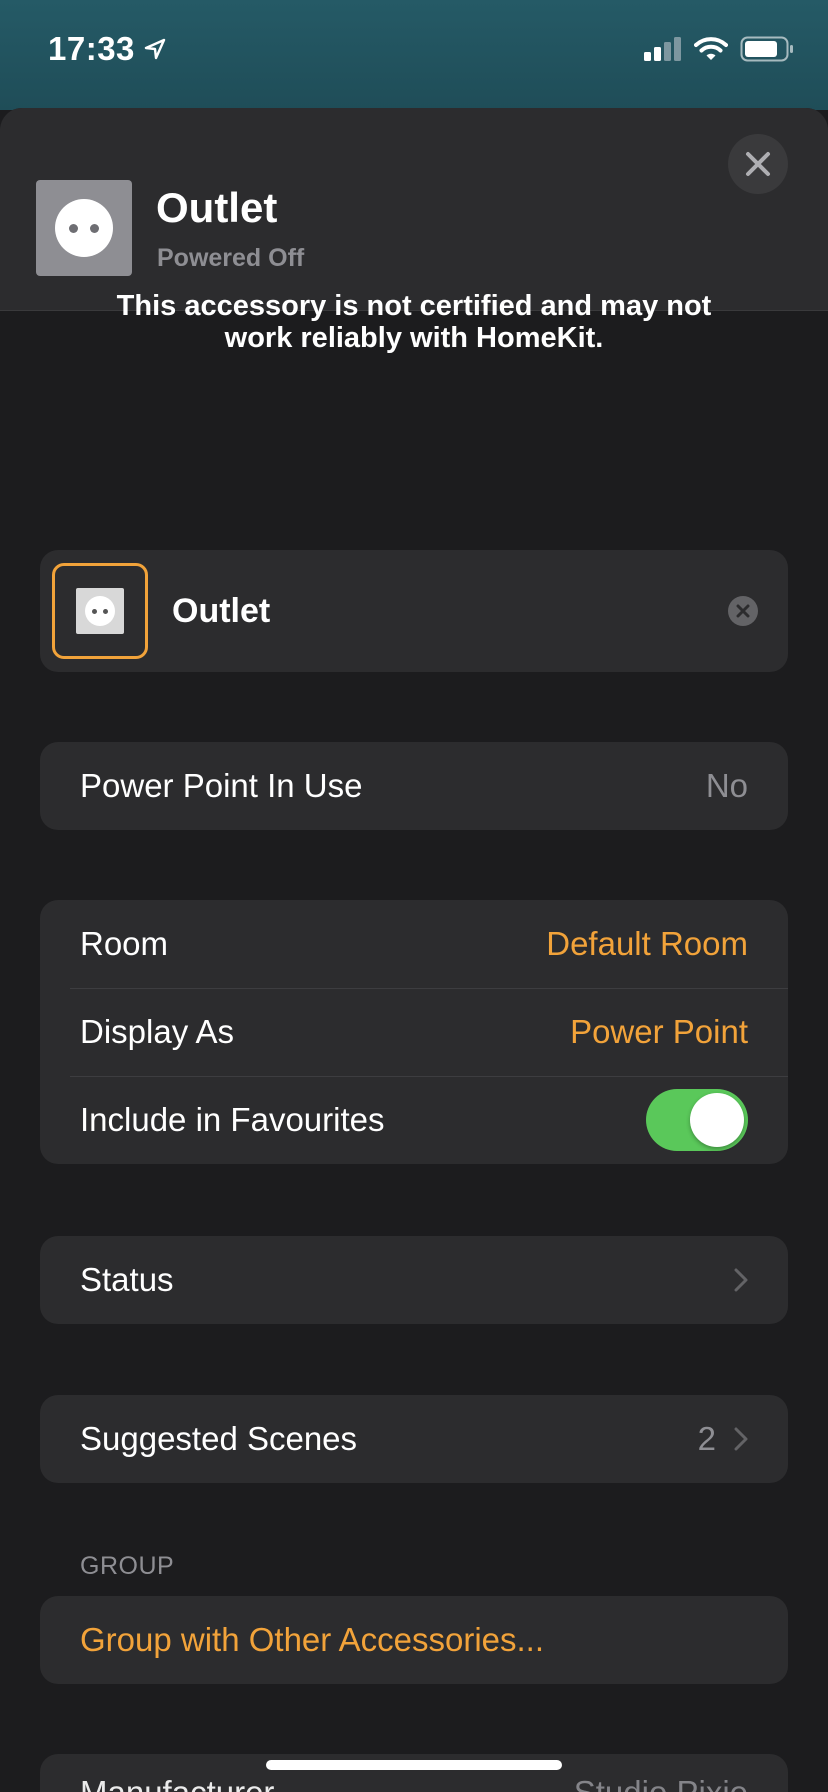 The width and height of the screenshot is (828, 1792). What do you see at coordinates (414, 944) in the screenshot?
I see `room-row: Room Default Room` at bounding box center [414, 944].